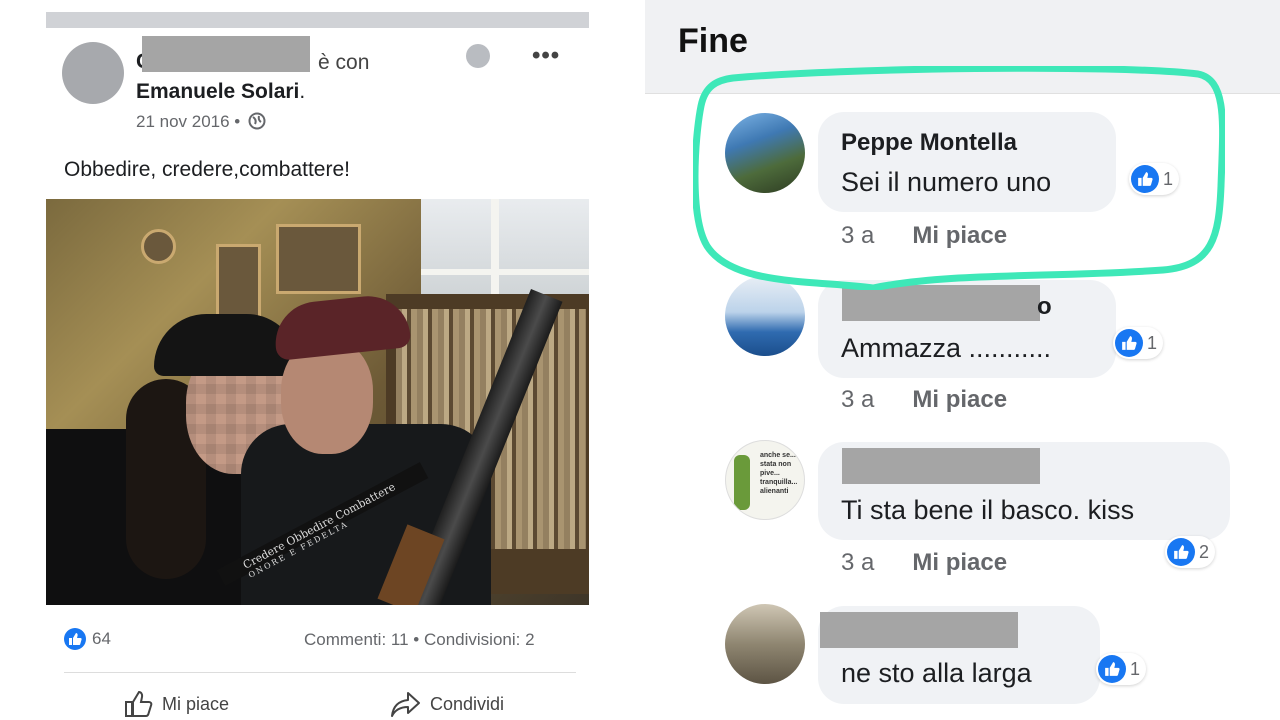 The height and width of the screenshot is (720, 1280). What do you see at coordinates (344, 62) in the screenshot?
I see `with-text: è con` at bounding box center [344, 62].